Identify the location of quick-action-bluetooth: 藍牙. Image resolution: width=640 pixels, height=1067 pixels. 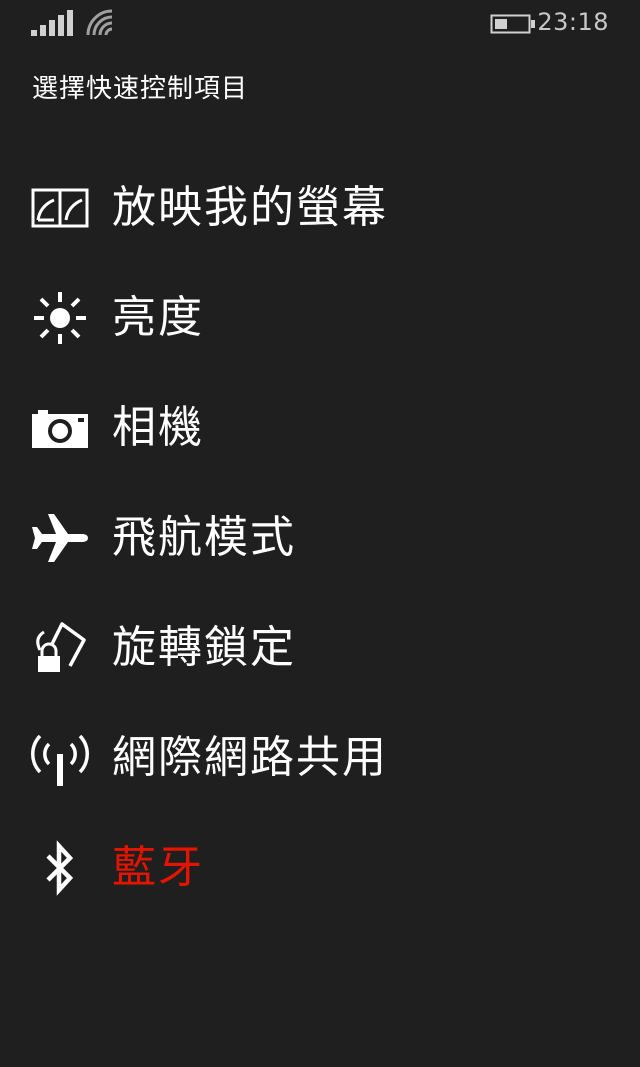
(320, 868).